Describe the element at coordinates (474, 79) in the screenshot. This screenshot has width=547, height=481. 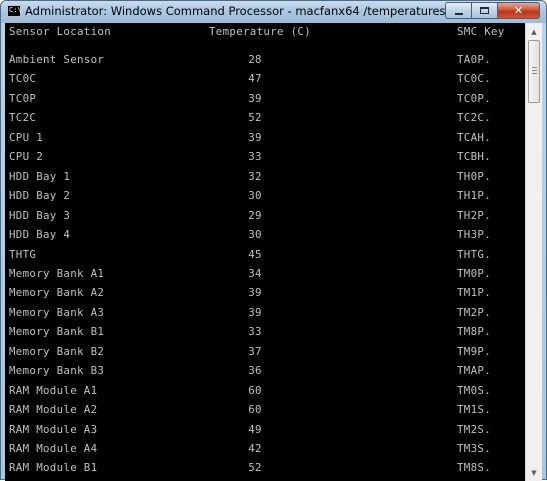
I see `smc-key: TC0C.` at that location.